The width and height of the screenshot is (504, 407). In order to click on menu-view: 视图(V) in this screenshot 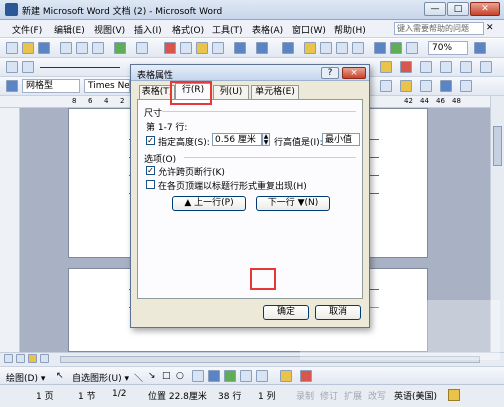, I will do `click(109, 29)`.